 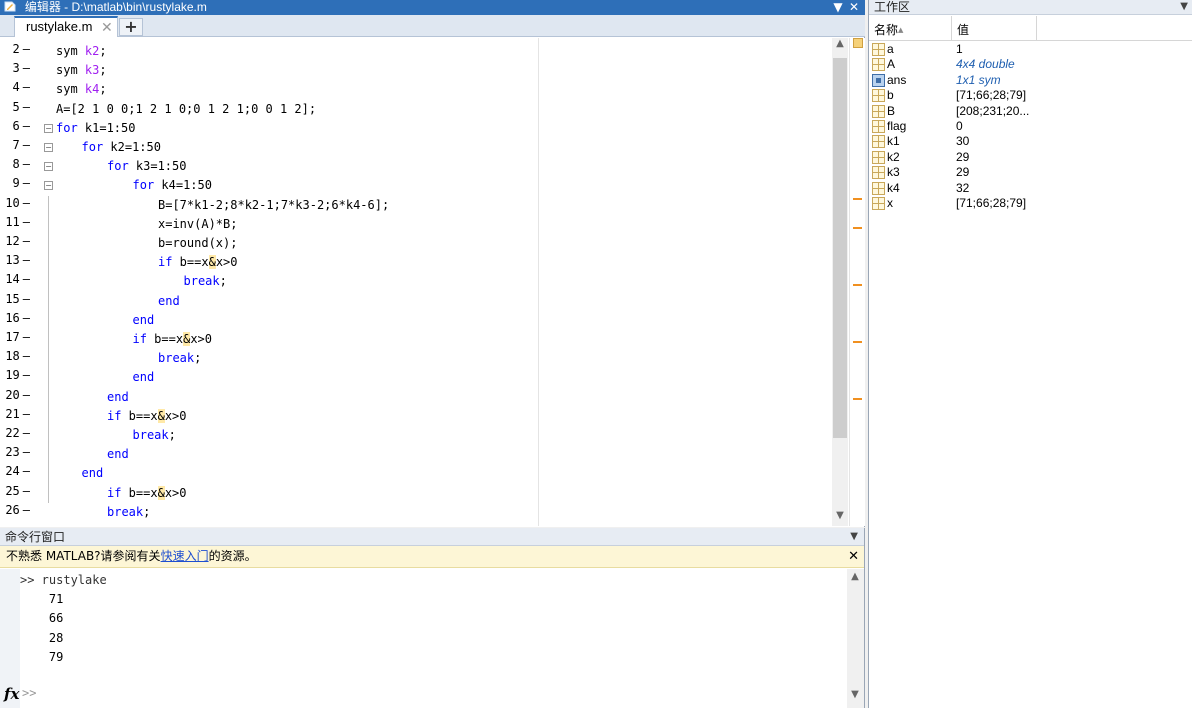 What do you see at coordinates (430, 638) in the screenshot?
I see `command-output: >> rustylake 71 66 28 79` at bounding box center [430, 638].